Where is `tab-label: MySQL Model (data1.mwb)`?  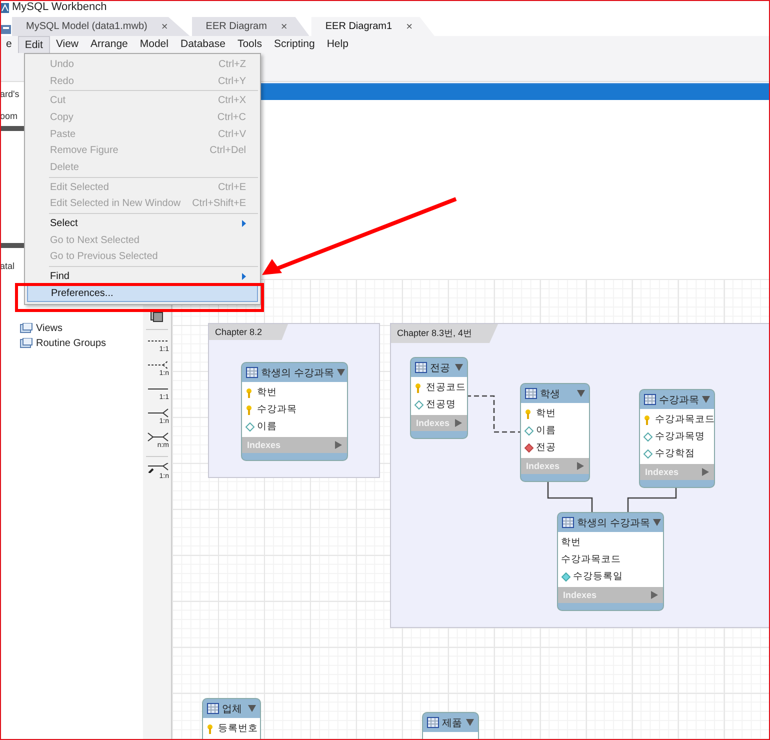
tab-label: MySQL Model (data1.mwb) is located at coordinates (87, 26).